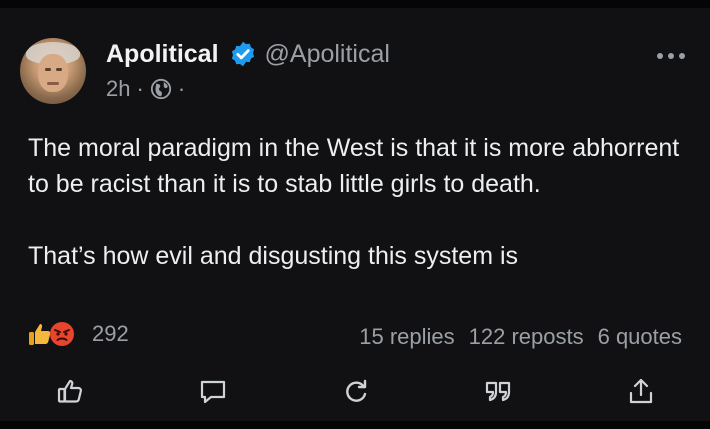  What do you see at coordinates (243, 54) in the screenshot?
I see `verified-check-icon` at bounding box center [243, 54].